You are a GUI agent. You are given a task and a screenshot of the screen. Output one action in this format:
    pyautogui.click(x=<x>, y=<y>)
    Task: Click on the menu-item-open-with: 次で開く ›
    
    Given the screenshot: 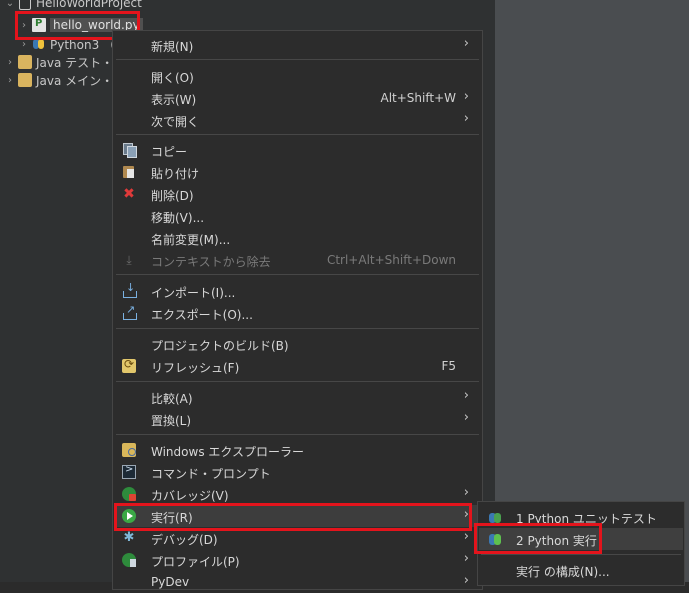 What is the action you would take?
    pyautogui.click(x=297, y=120)
    